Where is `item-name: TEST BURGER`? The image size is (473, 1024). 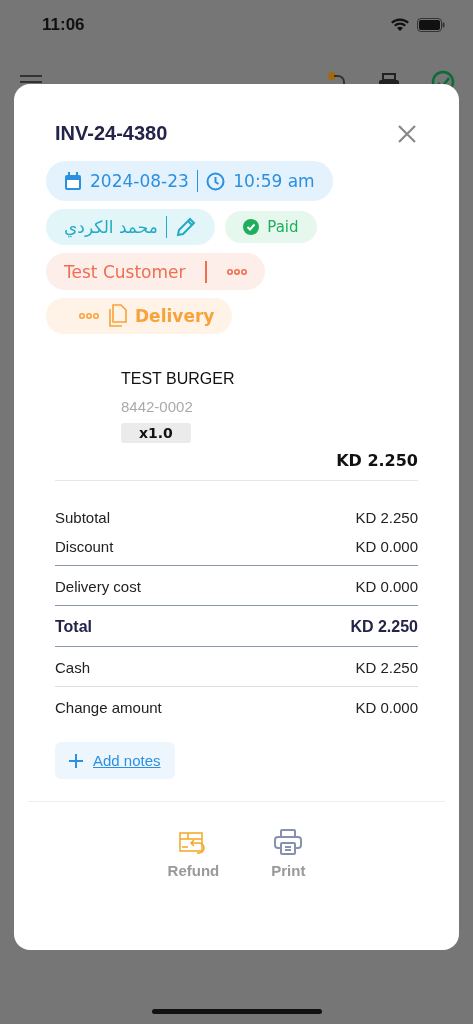 item-name: TEST BURGER is located at coordinates (178, 379).